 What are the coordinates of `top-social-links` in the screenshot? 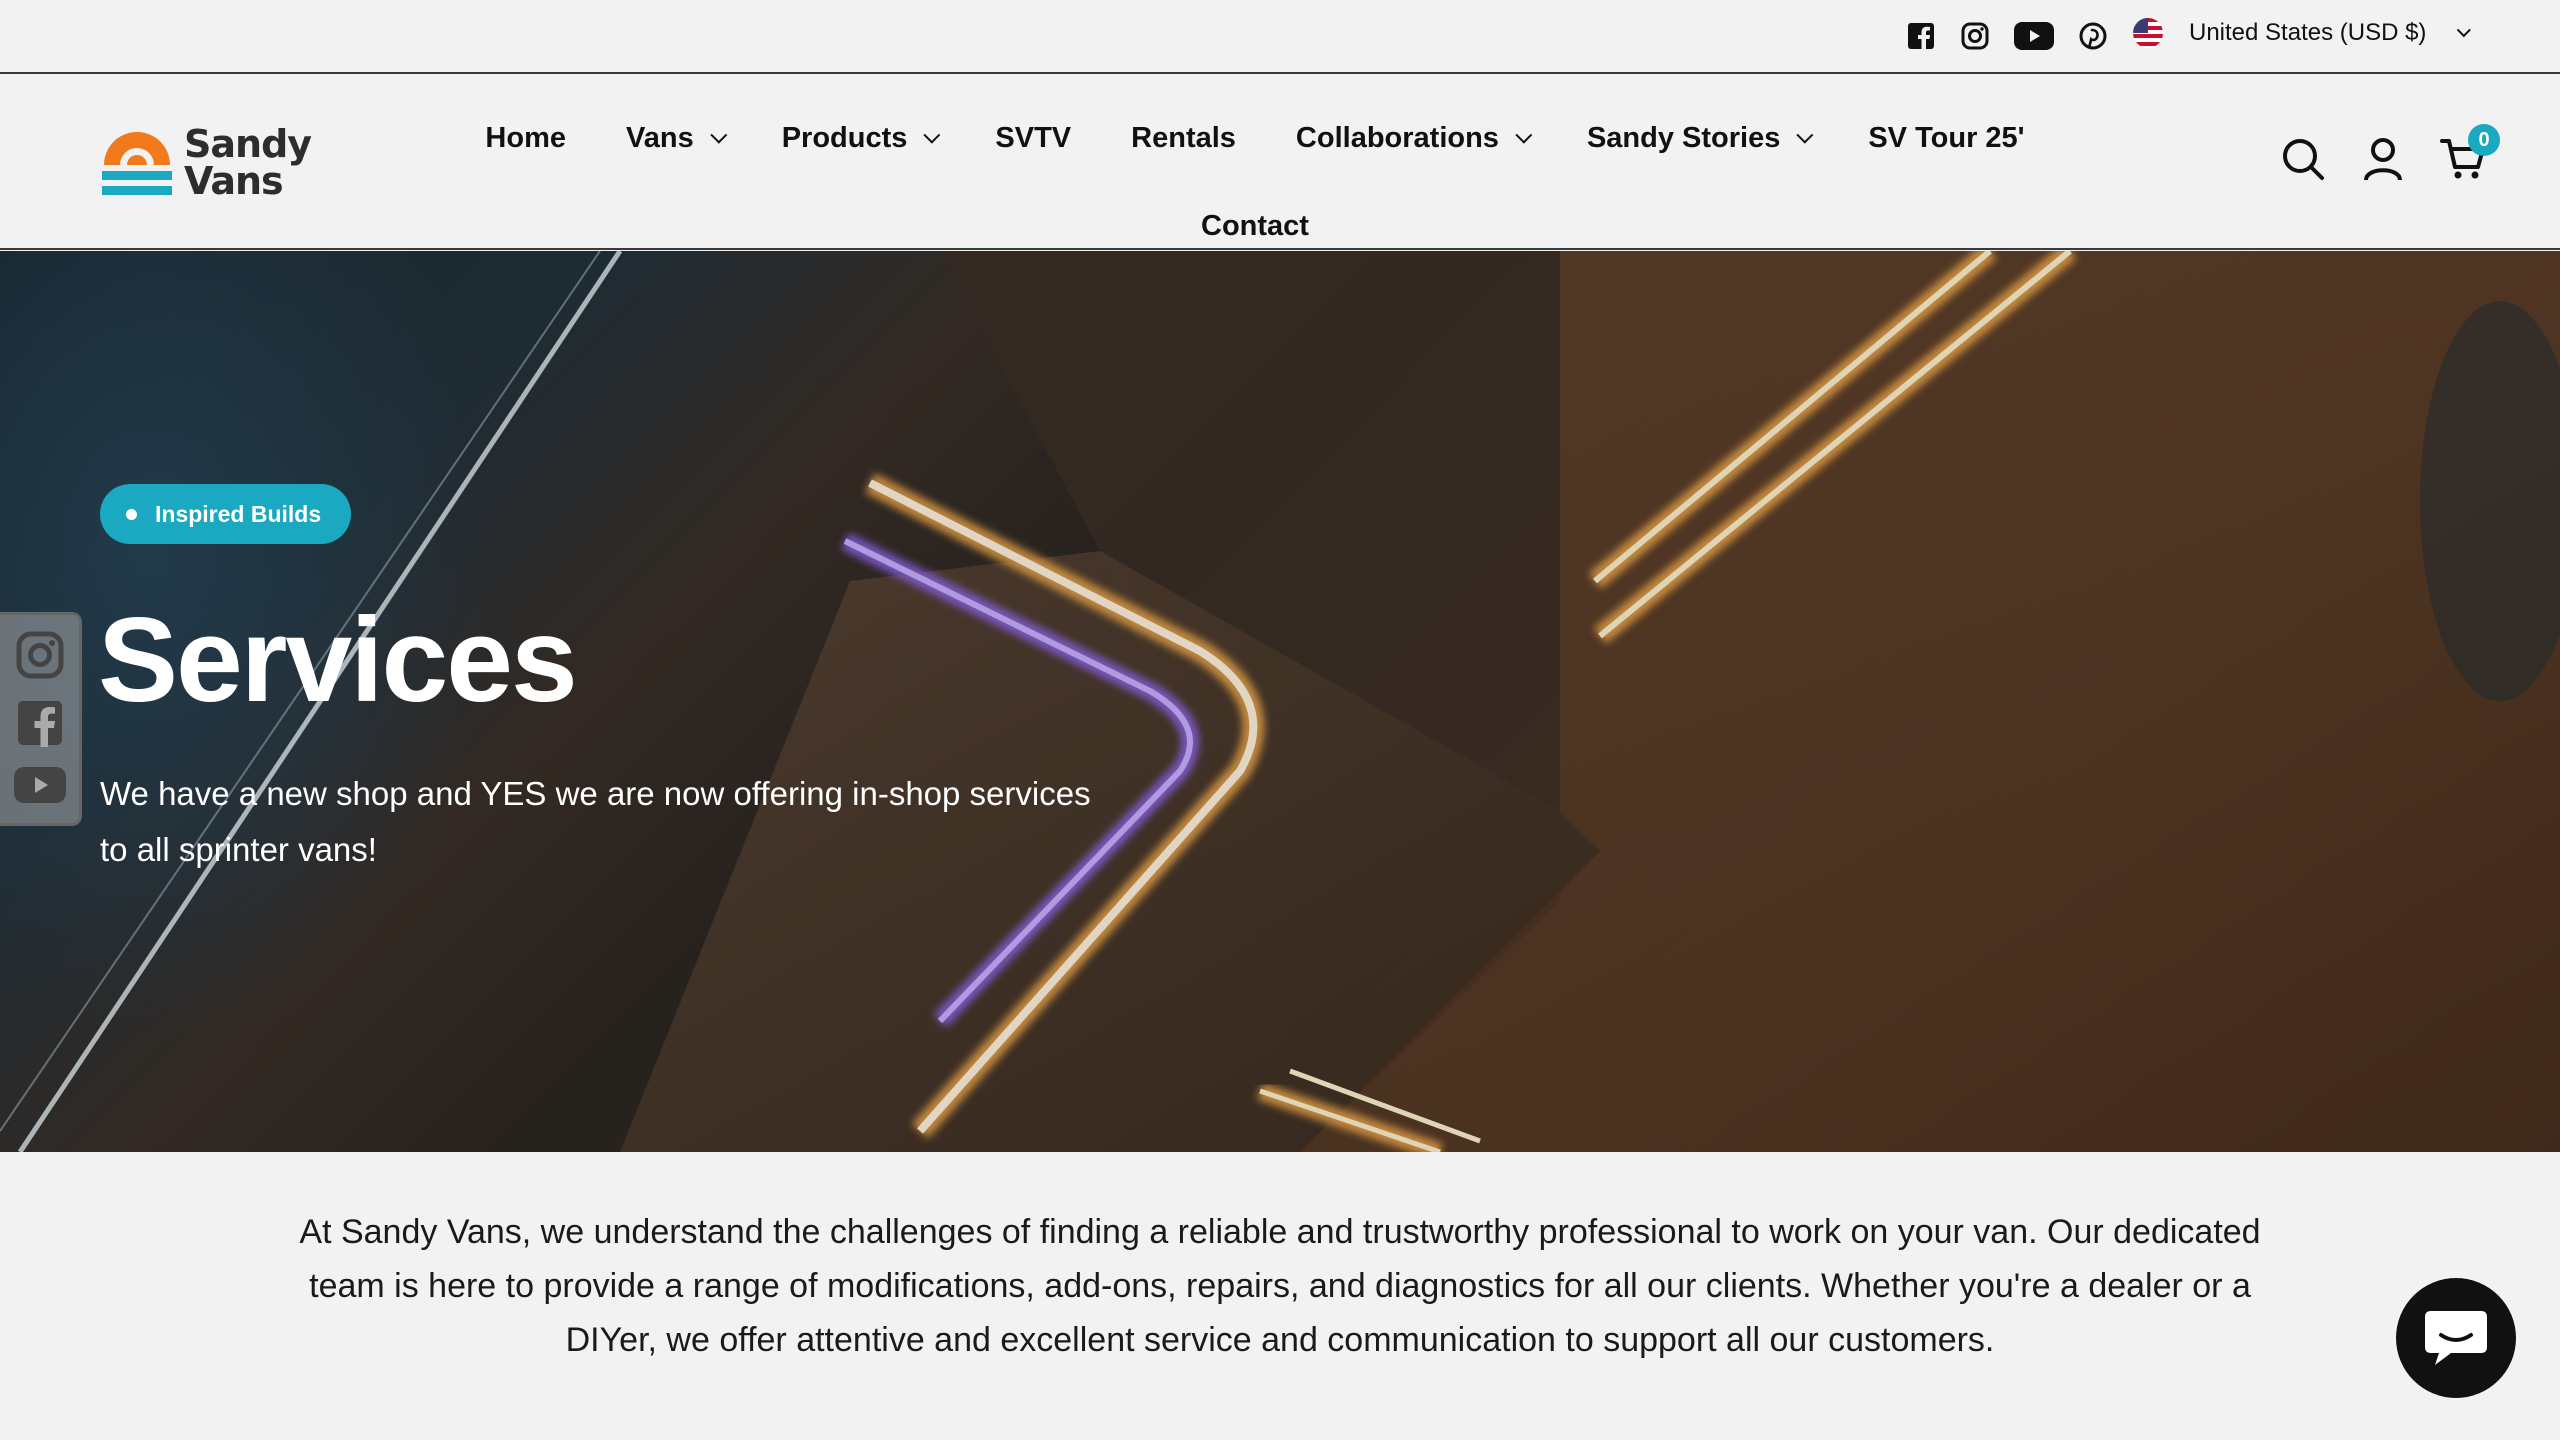 It's located at (2007, 36).